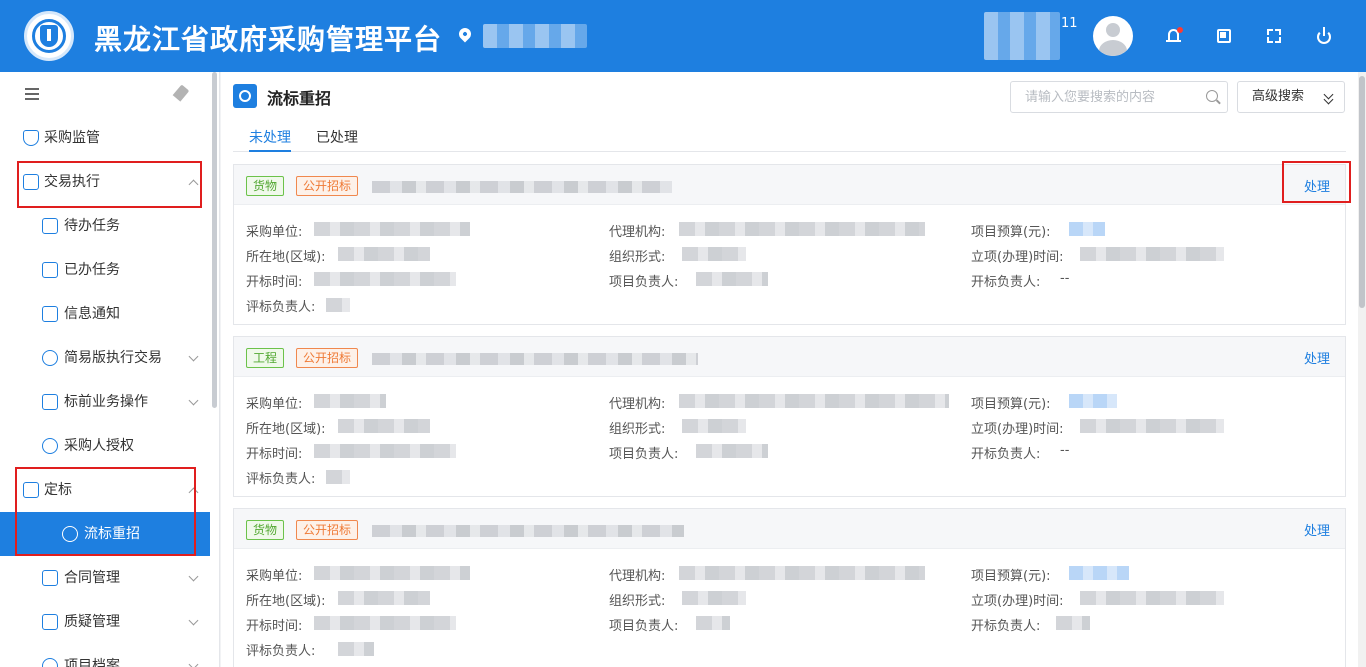  I want to click on sidebar-item-pending-tasks: 待办任务, so click(105, 226).